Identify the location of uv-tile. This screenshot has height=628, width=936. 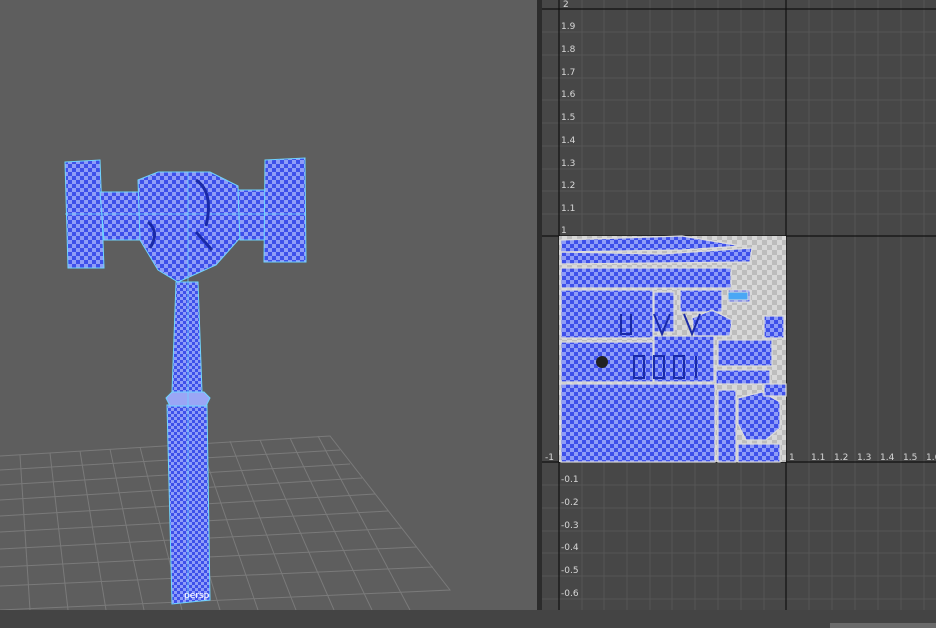
(673, 349).